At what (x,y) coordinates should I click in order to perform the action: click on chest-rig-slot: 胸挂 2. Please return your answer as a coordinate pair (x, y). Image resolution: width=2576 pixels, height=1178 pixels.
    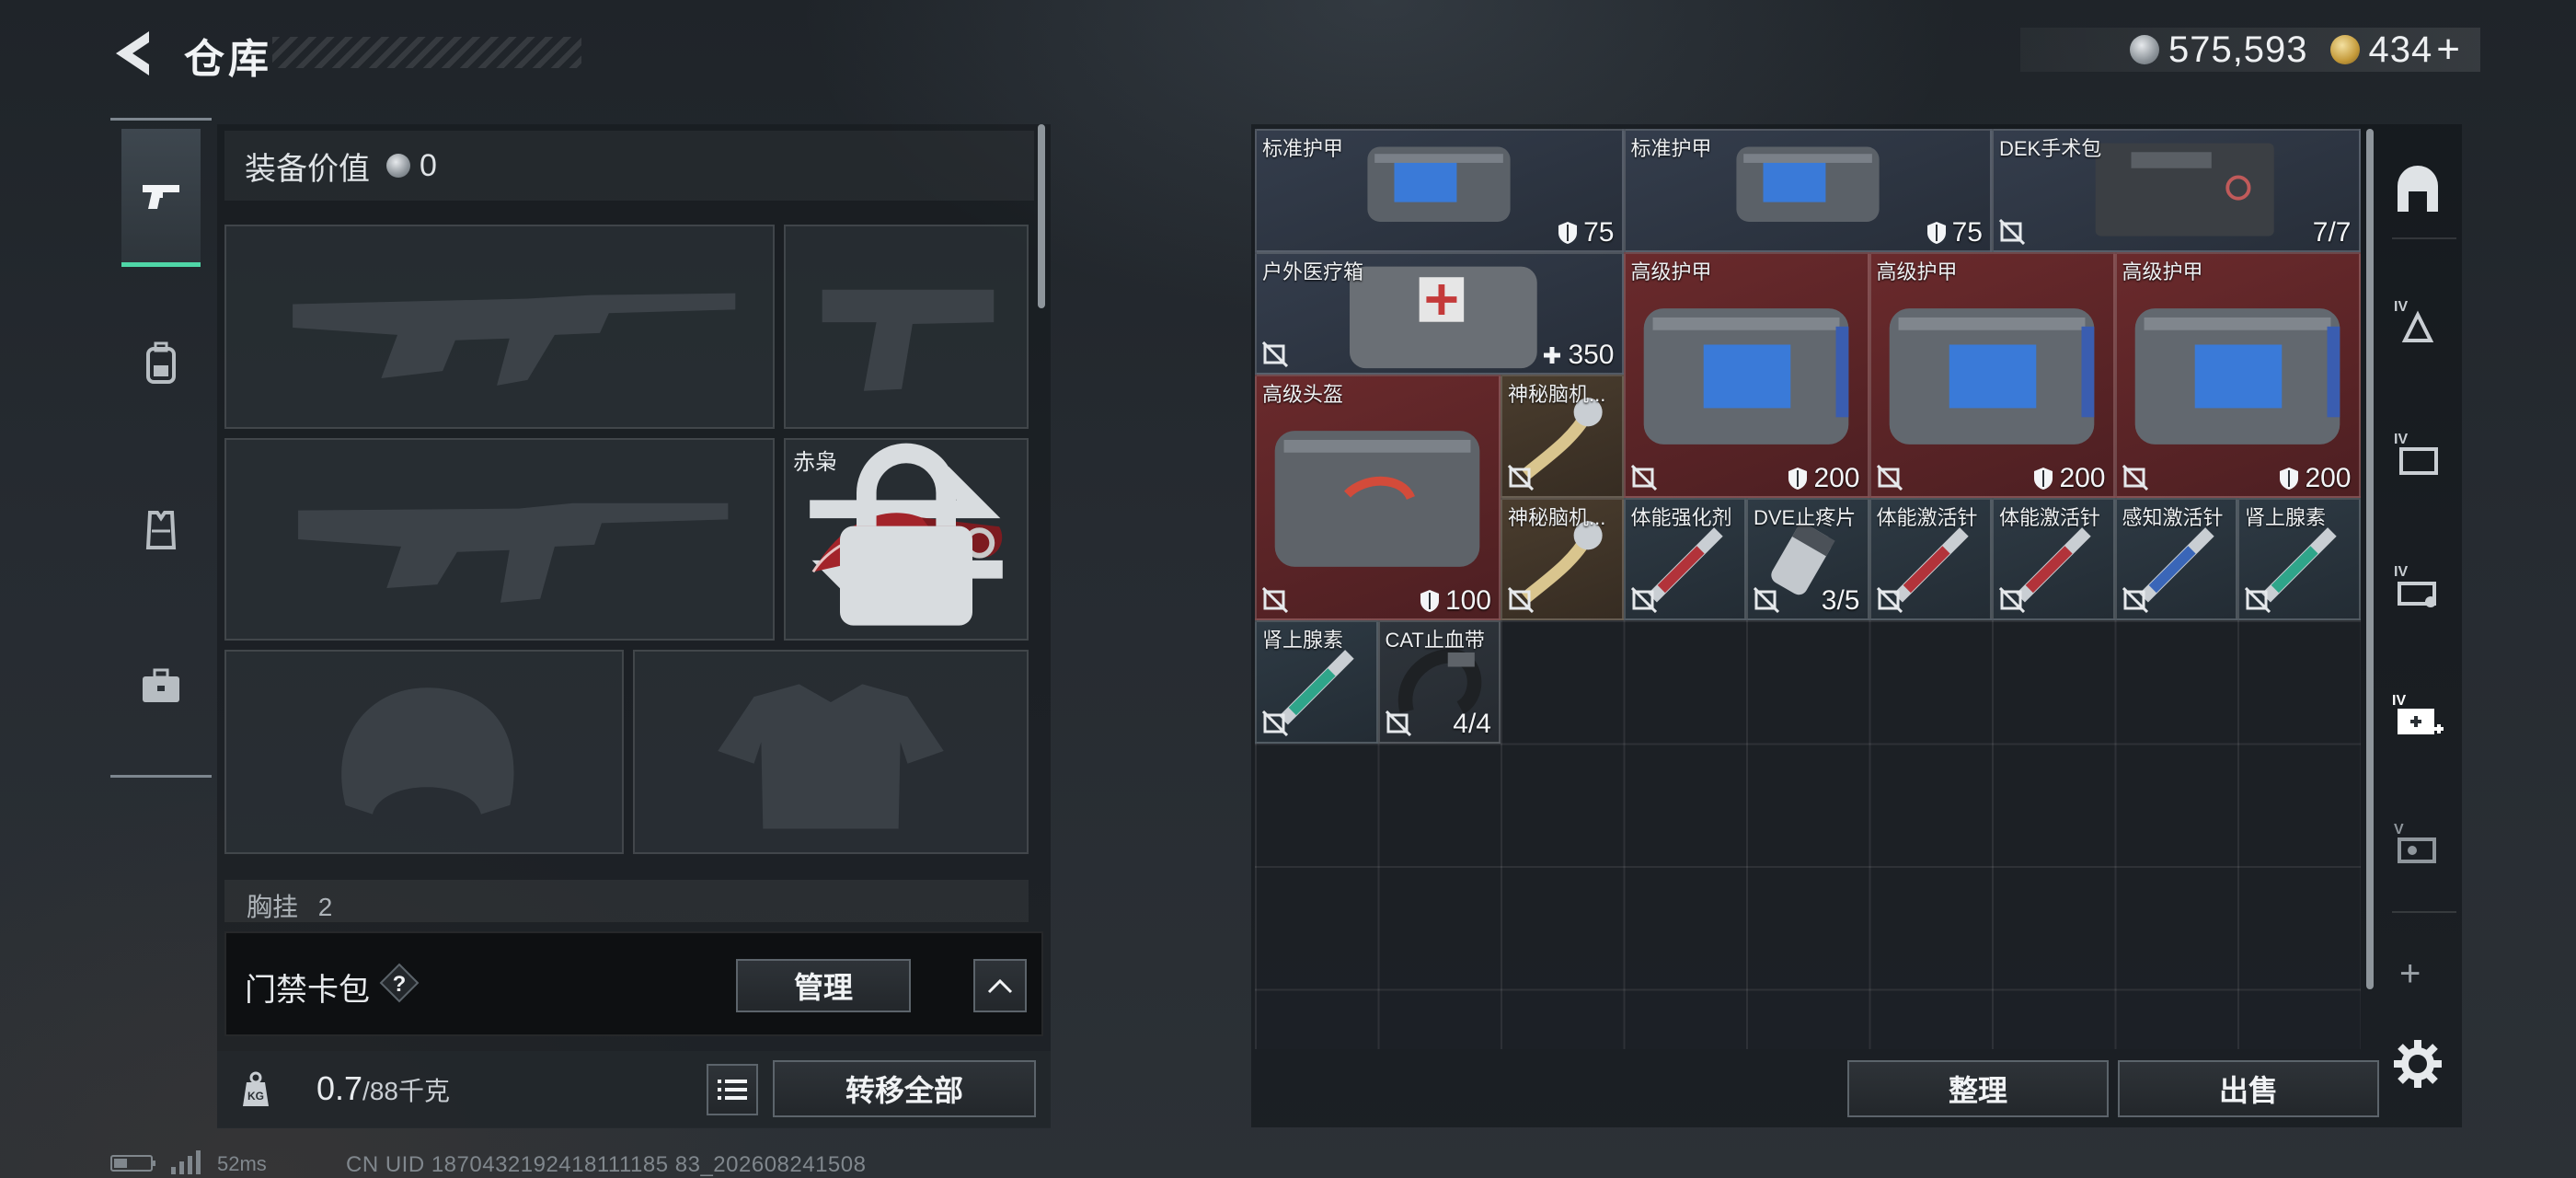
    Looking at the image, I should click on (626, 901).